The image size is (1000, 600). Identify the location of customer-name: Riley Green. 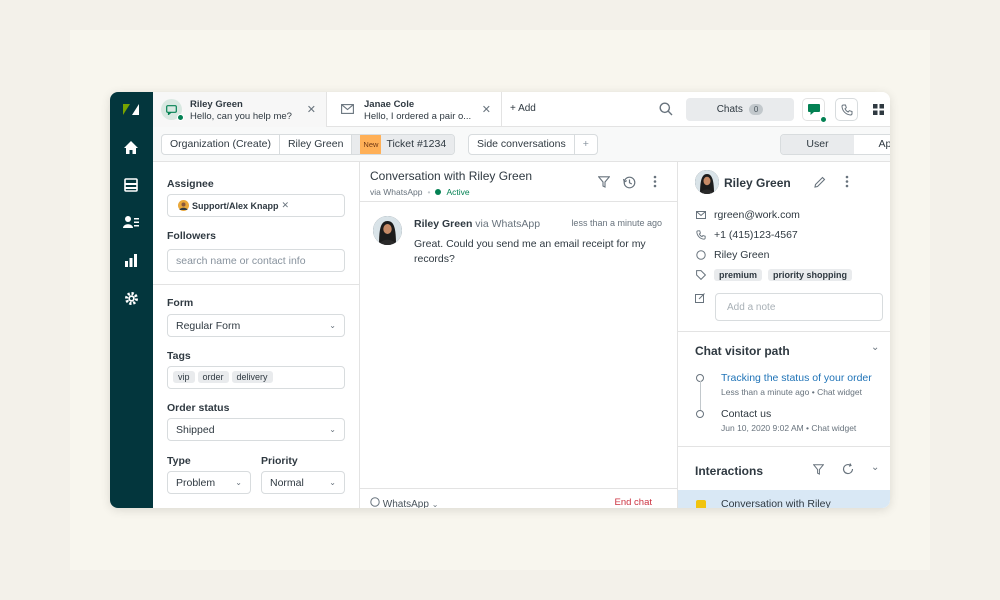
(757, 183).